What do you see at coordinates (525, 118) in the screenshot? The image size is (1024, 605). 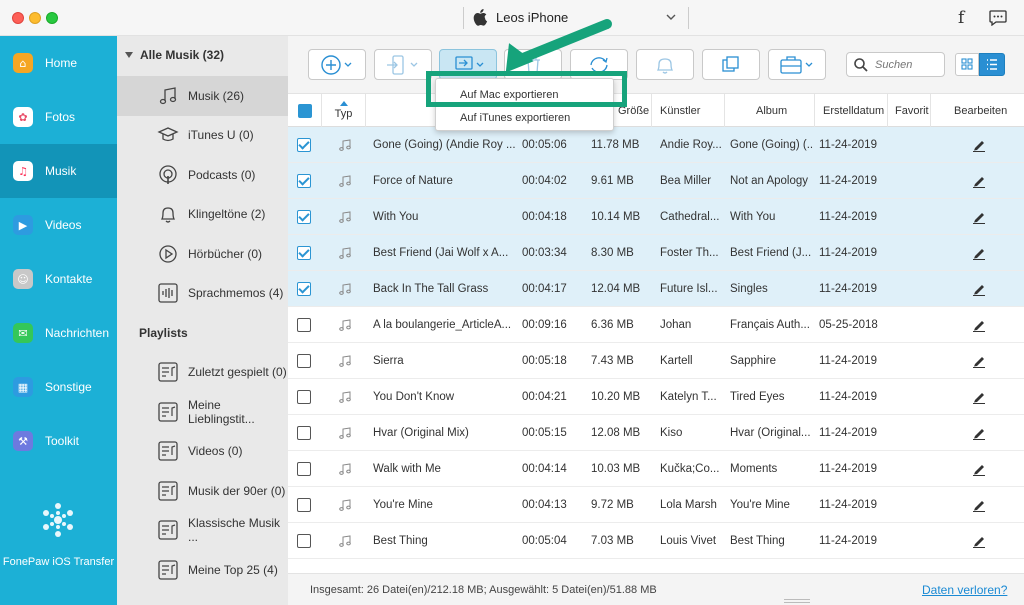 I see `menu-item-export-to-itunes: Auf iTunes exportieren` at bounding box center [525, 118].